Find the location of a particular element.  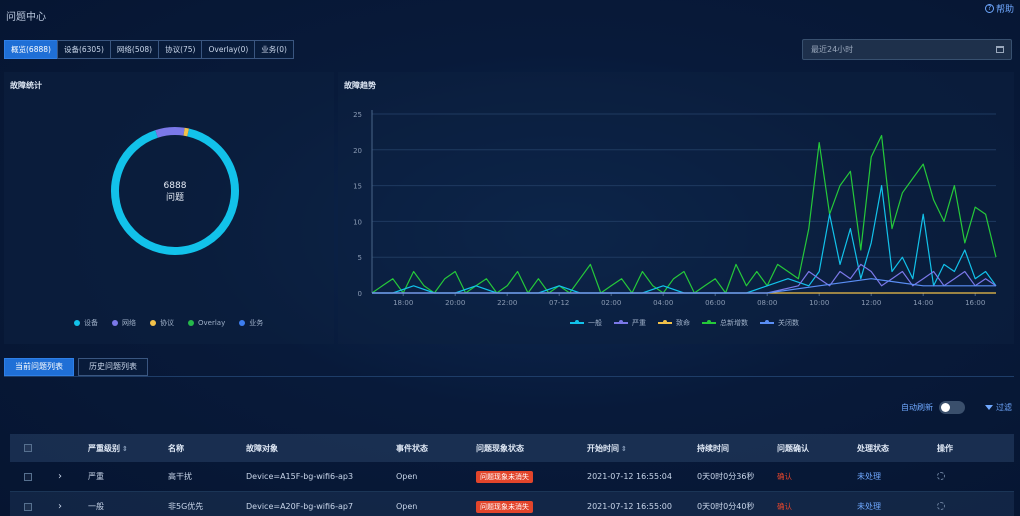

legend-label: Overlay is located at coordinates (212, 323).